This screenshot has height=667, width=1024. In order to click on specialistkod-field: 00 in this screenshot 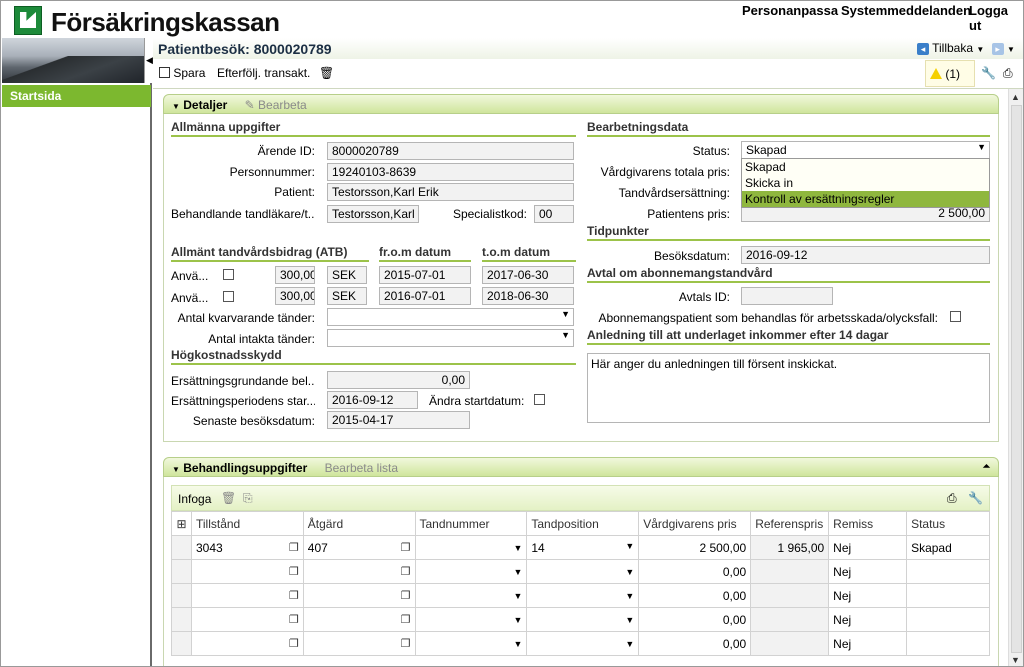, I will do `click(554, 214)`.